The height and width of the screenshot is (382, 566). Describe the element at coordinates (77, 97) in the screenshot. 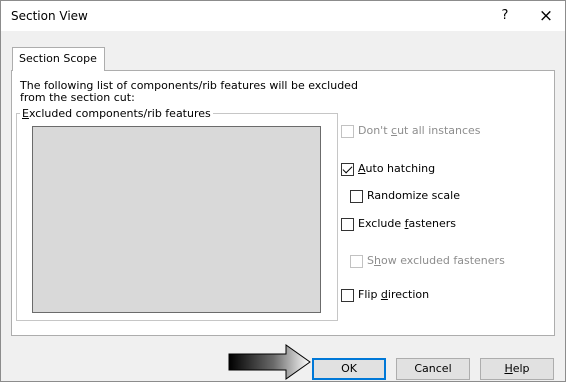

I see `description-line-2: from the section cut:` at that location.